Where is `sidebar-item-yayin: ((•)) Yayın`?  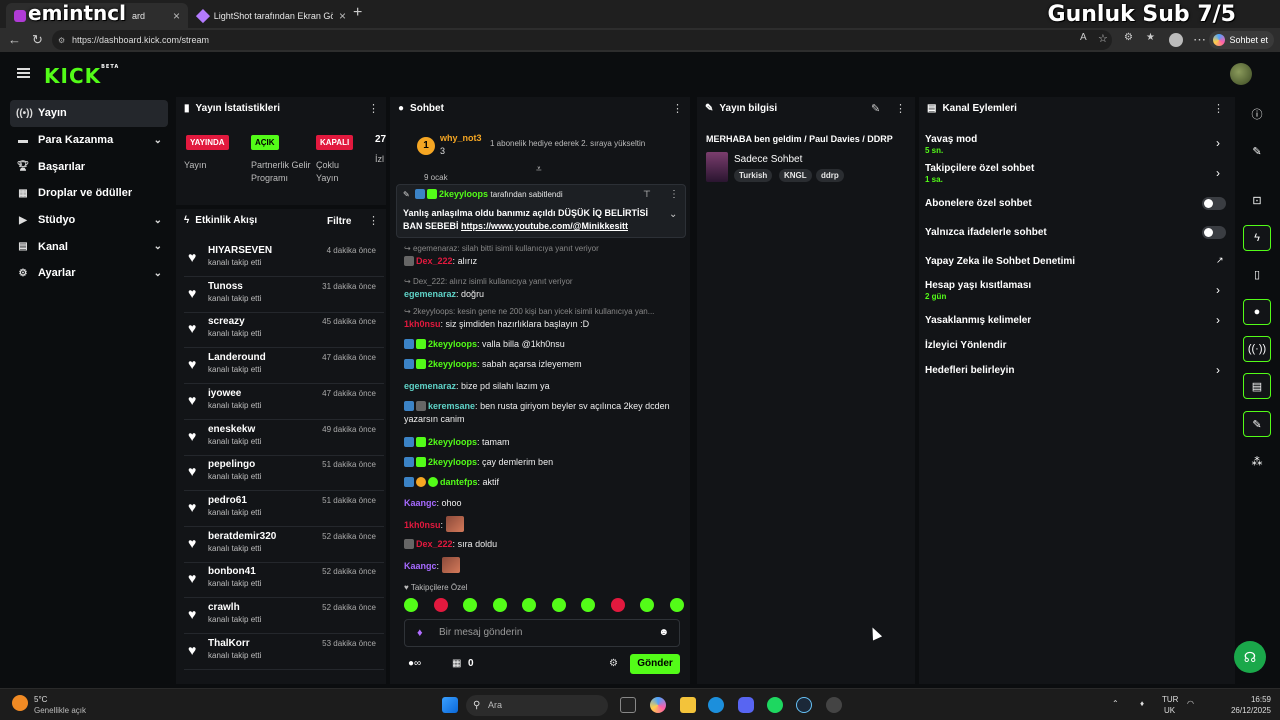 sidebar-item-yayin: ((•)) Yayın is located at coordinates (89, 113).